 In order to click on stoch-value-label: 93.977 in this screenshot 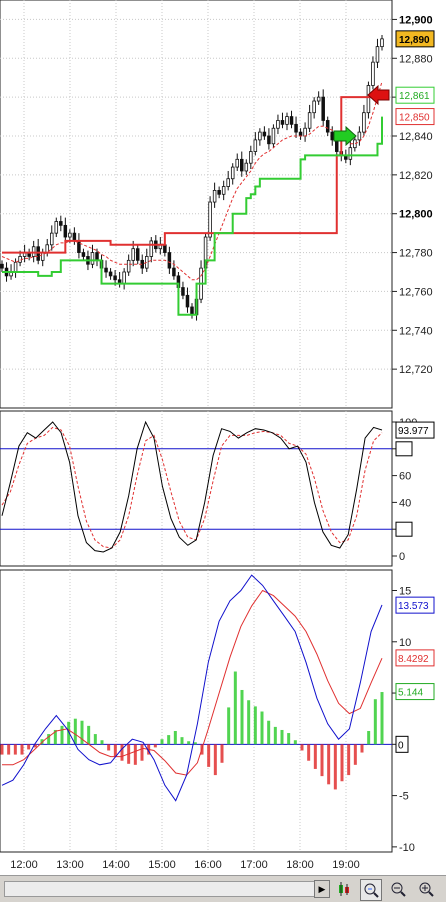, I will do `click(413, 431)`.